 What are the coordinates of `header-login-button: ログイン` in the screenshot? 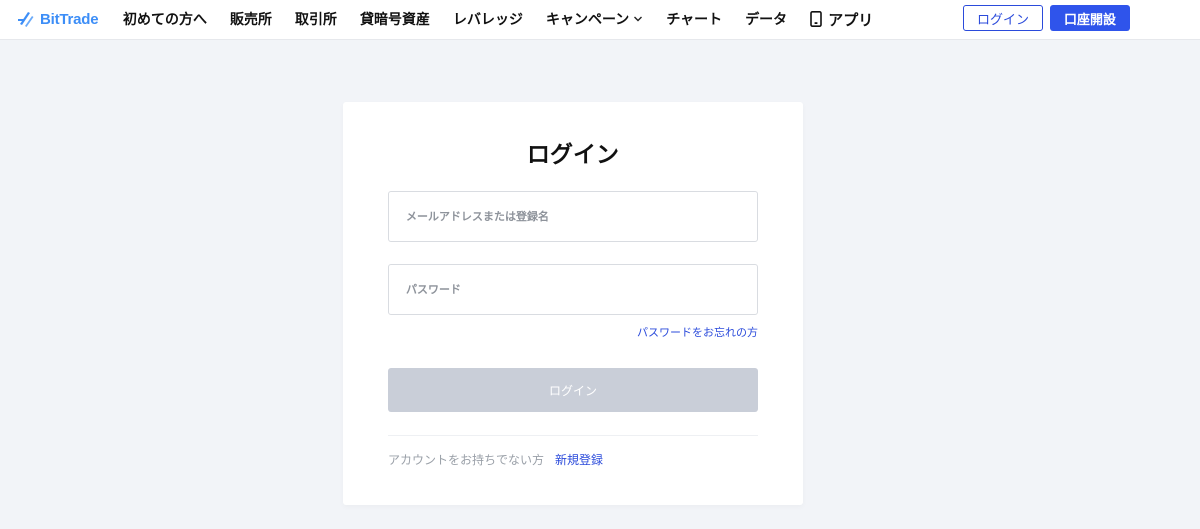 It's located at (1003, 18).